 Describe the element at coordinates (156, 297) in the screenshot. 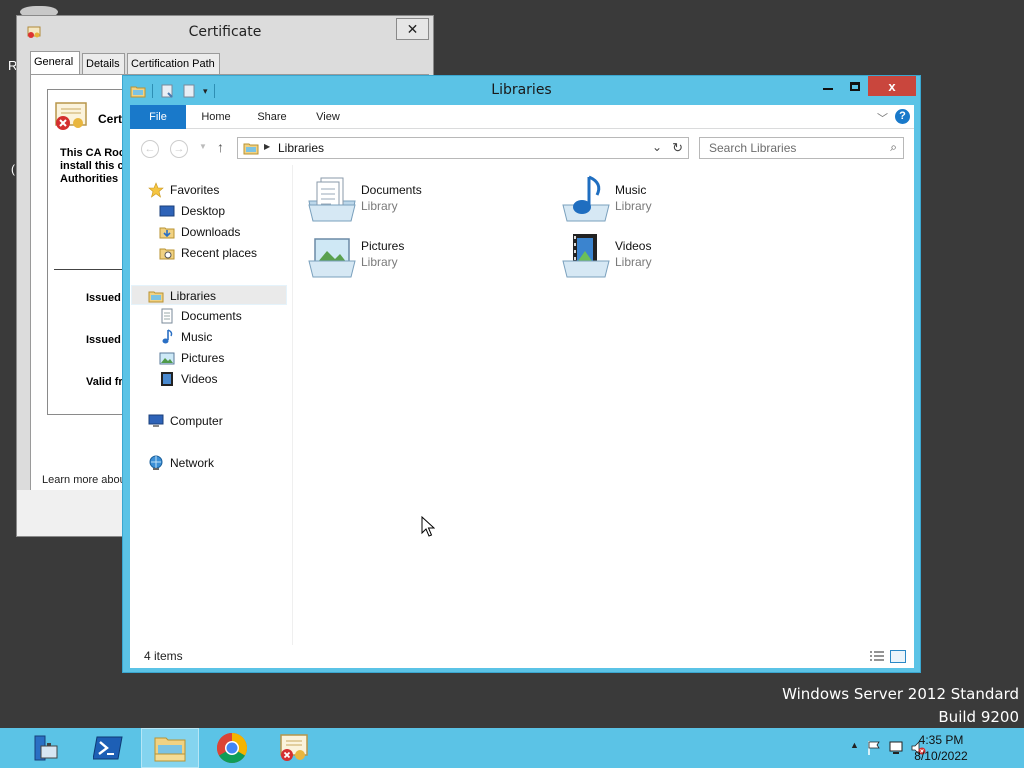

I see `libraries-icon` at that location.